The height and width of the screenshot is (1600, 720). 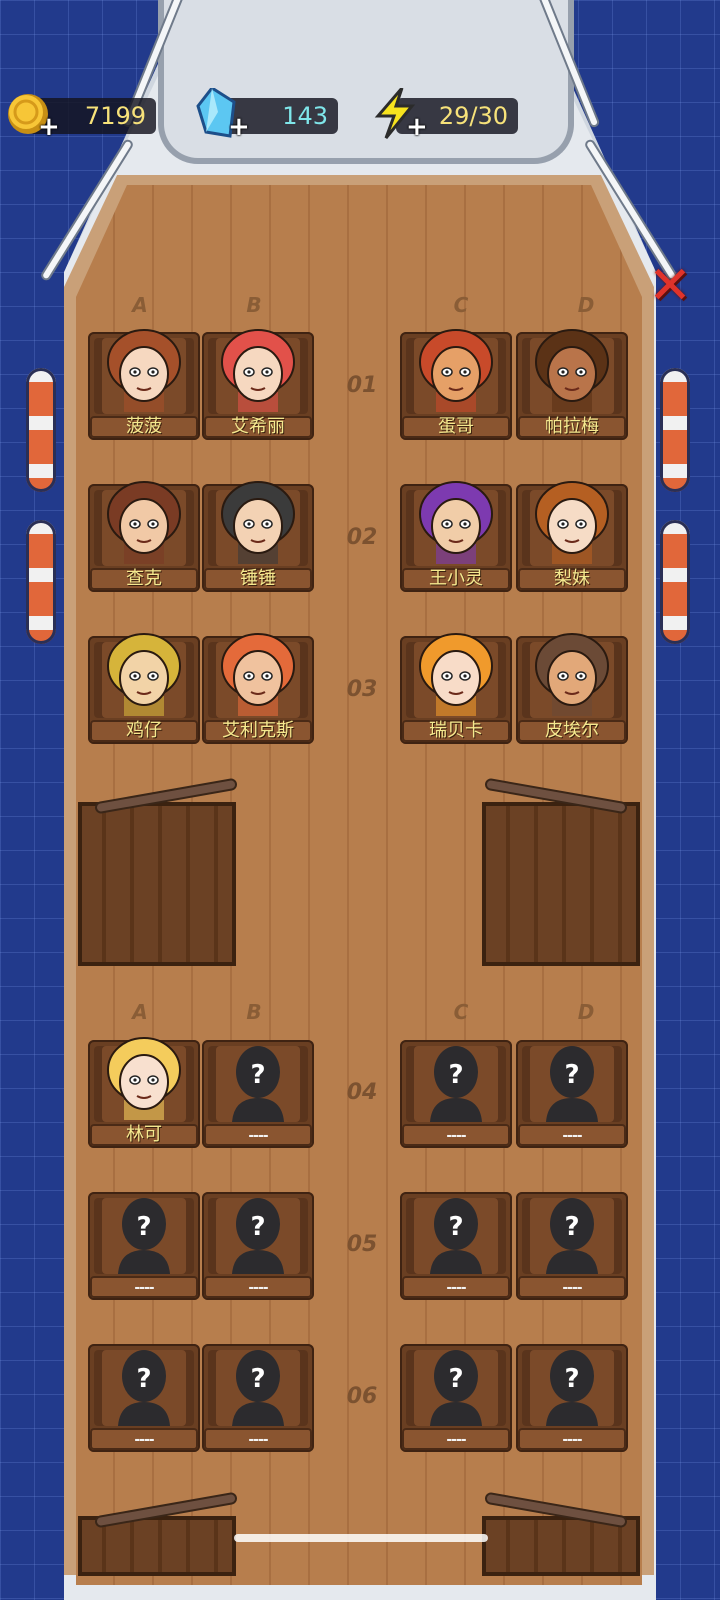 What do you see at coordinates (362, 1396) in the screenshot?
I see `row-number: 06` at bounding box center [362, 1396].